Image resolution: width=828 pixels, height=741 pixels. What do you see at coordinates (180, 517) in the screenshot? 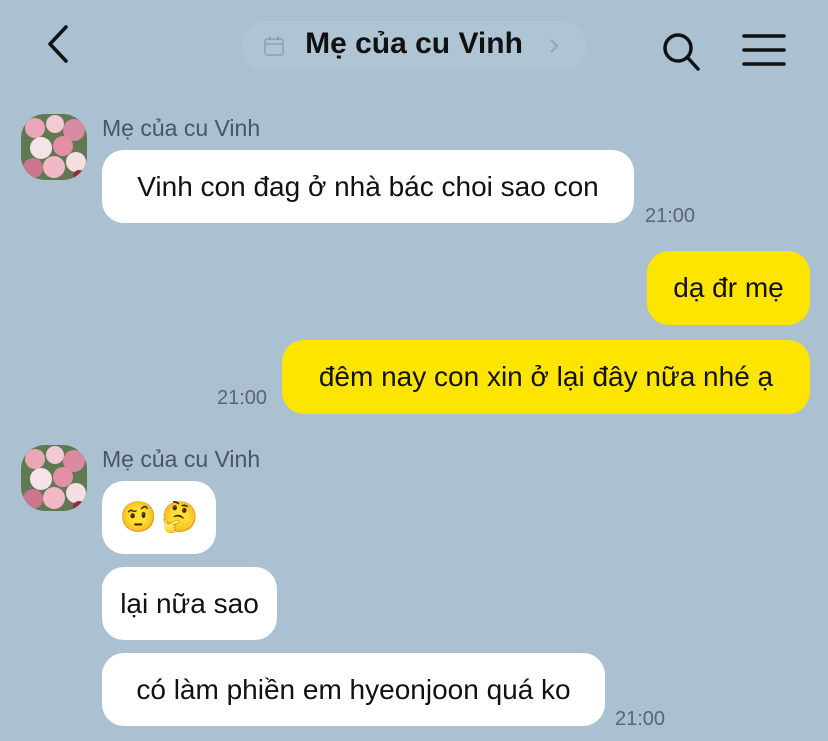
I see `thinking-face-emoji-icon: 🤔` at bounding box center [180, 517].